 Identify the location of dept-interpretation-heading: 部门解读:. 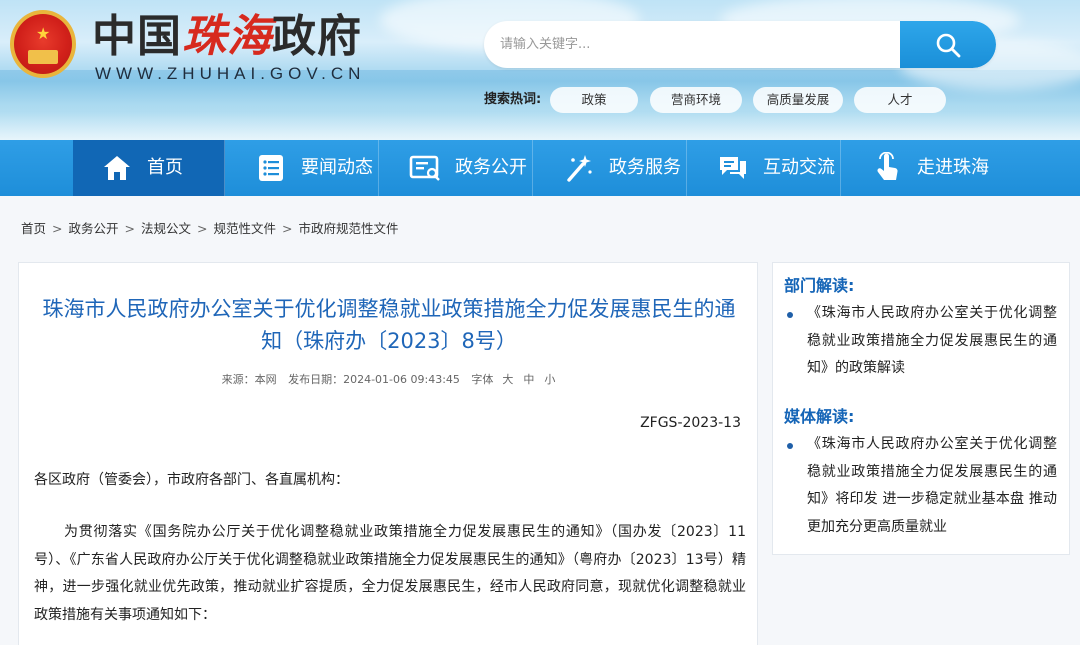
(819, 285).